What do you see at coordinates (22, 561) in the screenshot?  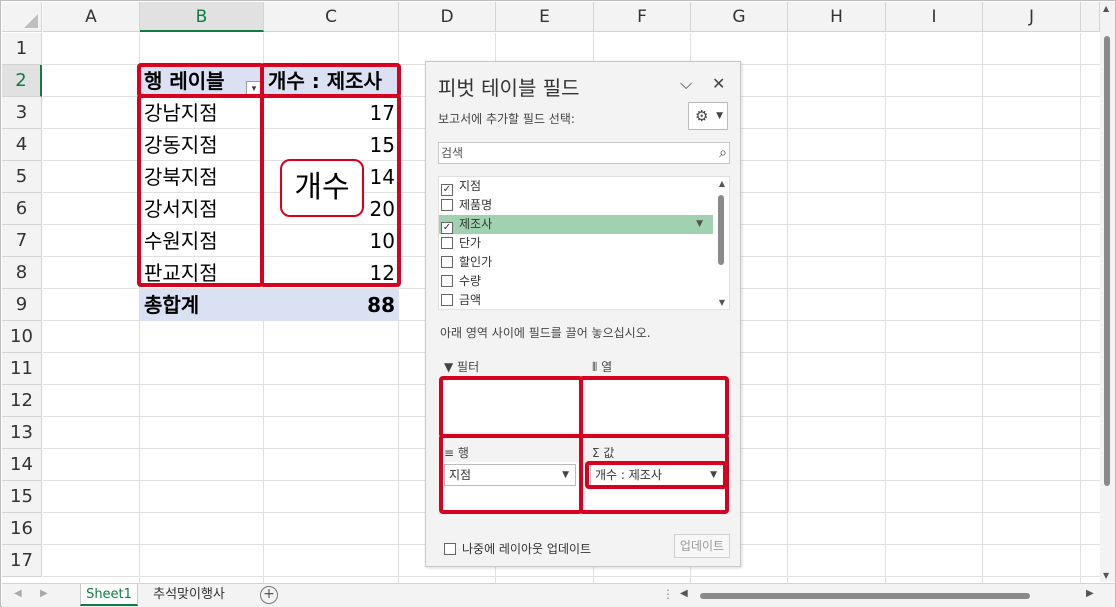 I see `row-header-17: 17` at bounding box center [22, 561].